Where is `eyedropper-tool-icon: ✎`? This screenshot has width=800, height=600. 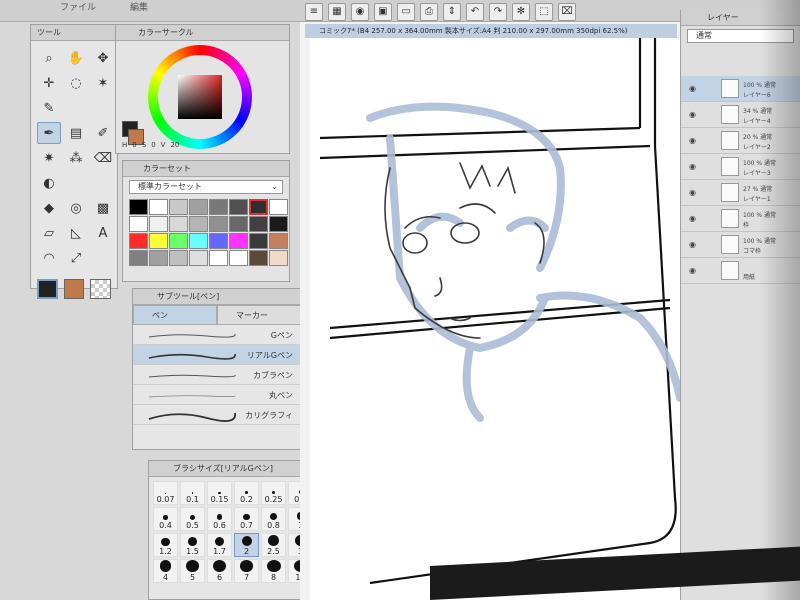 eyedropper-tool-icon: ✎ is located at coordinates (49, 108).